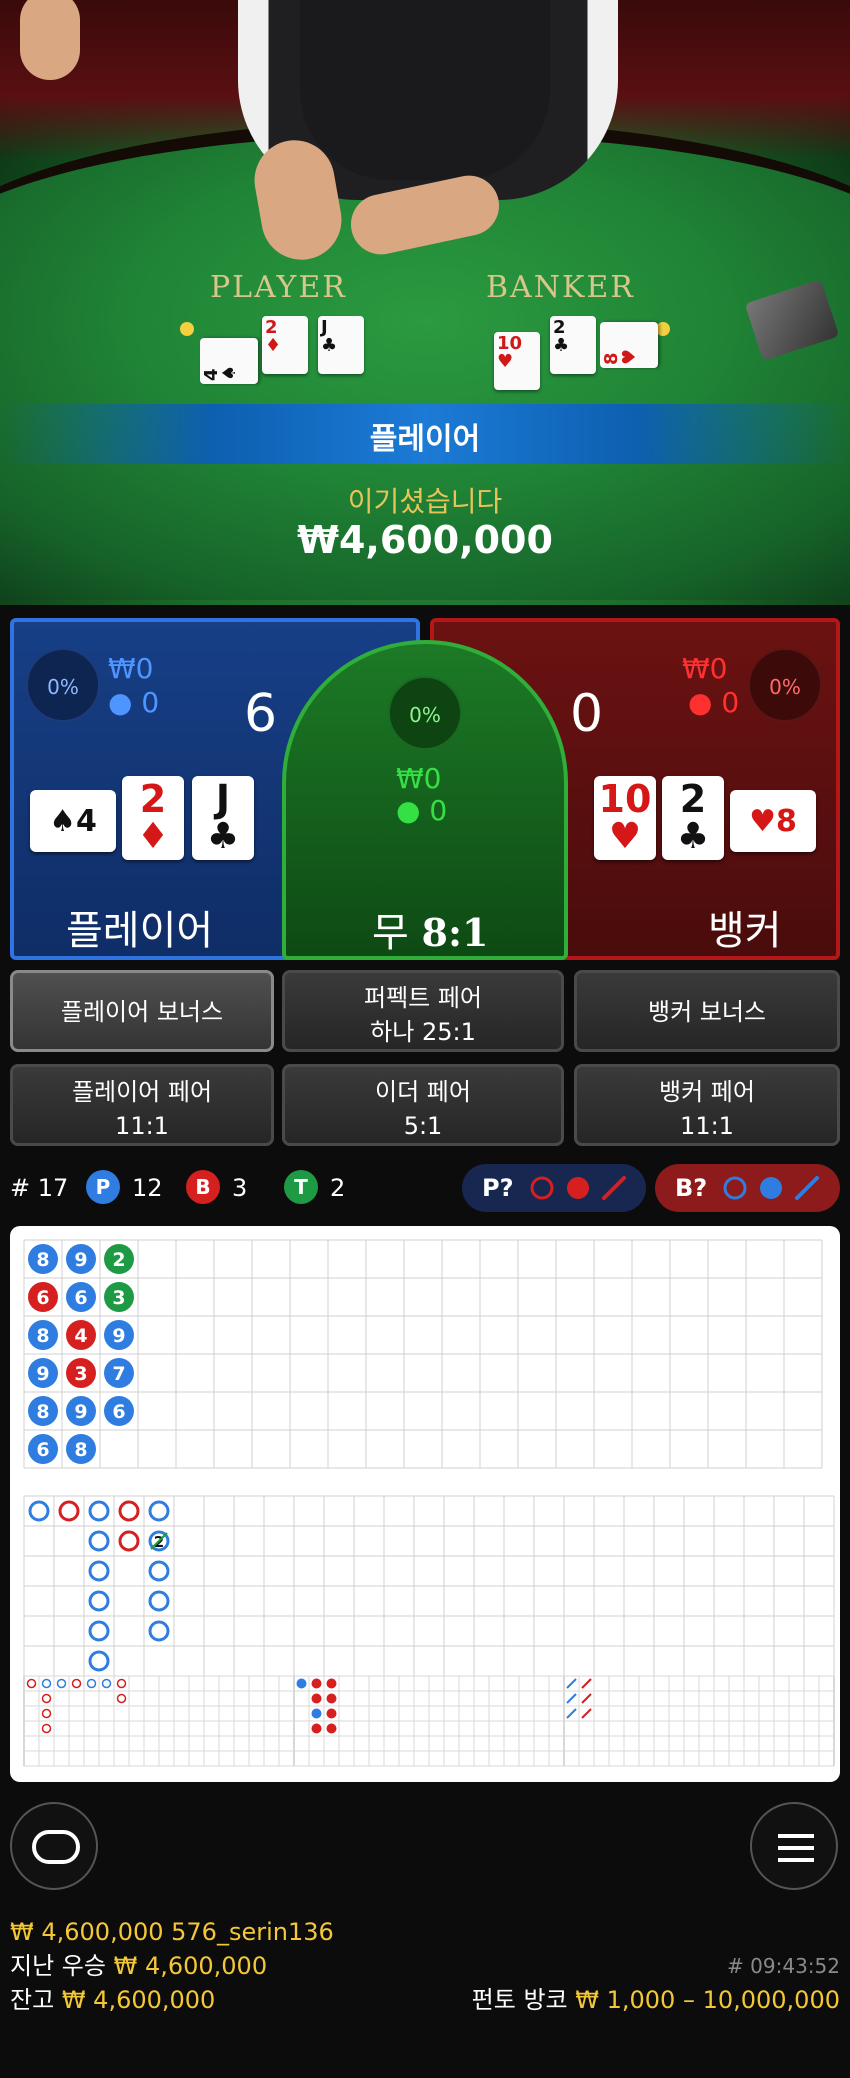 This screenshot has height=2078, width=850. I want to click on player-bettor-count: 0, so click(150, 702).